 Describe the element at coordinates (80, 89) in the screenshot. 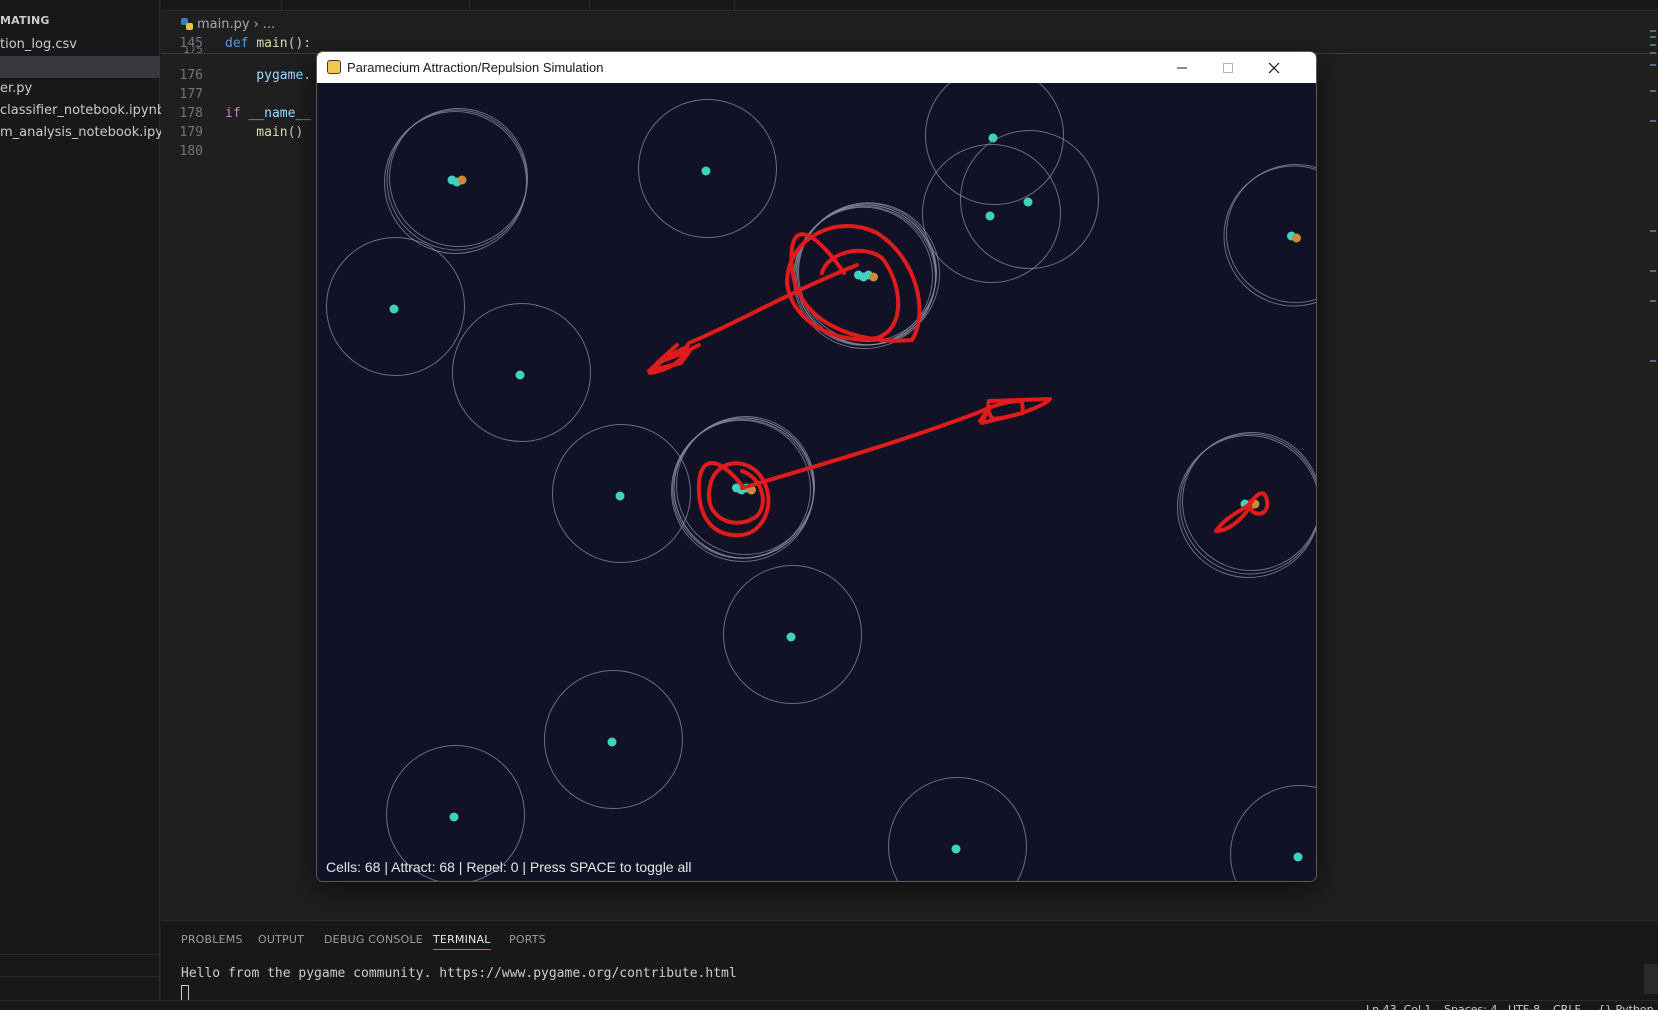

I see `explorer-file-item: er.py` at that location.